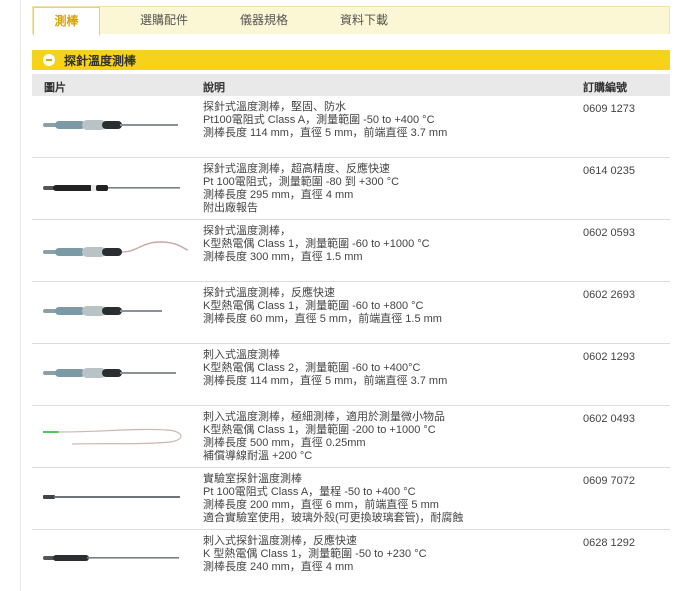  I want to click on section-header: 探針溫度測棒, so click(351, 60).